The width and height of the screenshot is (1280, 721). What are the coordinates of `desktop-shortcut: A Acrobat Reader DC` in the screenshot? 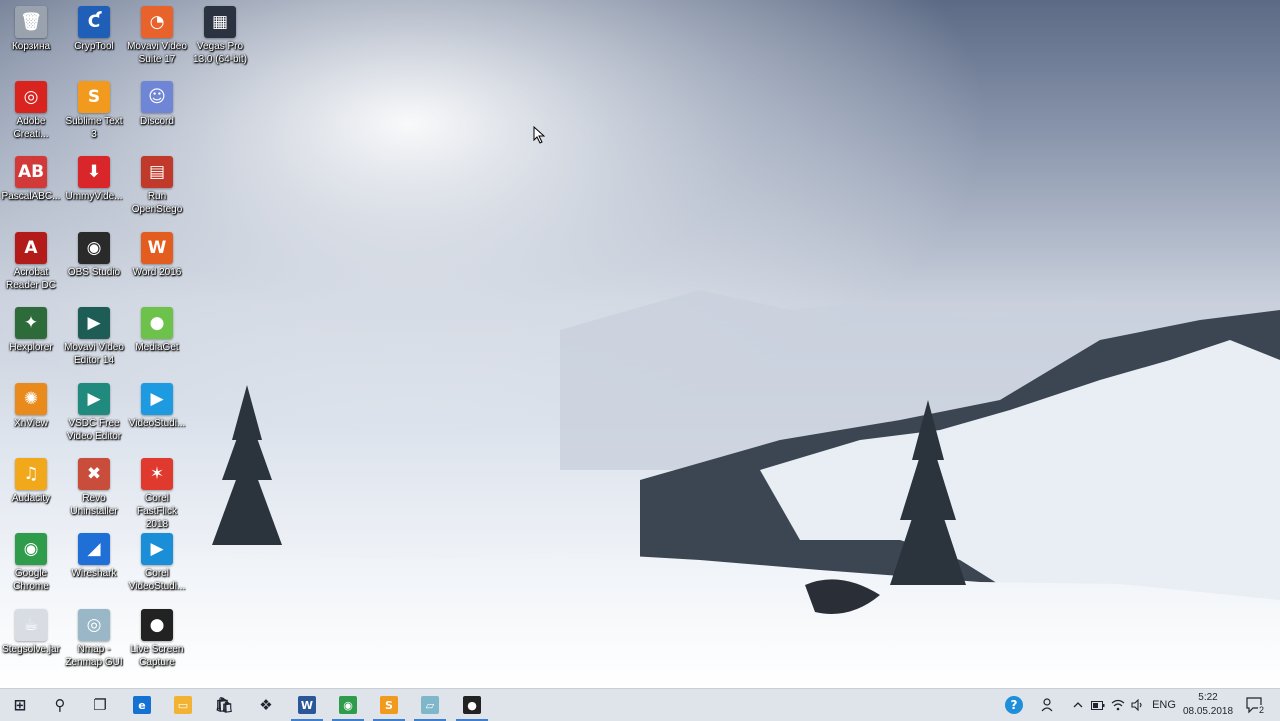 It's located at (31, 260).